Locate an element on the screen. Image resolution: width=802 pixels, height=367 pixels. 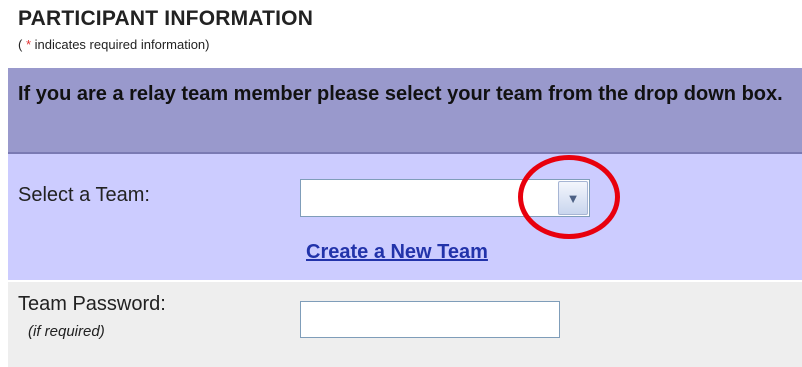
section-title: PARTICIPANT INFORMATION is located at coordinates (166, 18).